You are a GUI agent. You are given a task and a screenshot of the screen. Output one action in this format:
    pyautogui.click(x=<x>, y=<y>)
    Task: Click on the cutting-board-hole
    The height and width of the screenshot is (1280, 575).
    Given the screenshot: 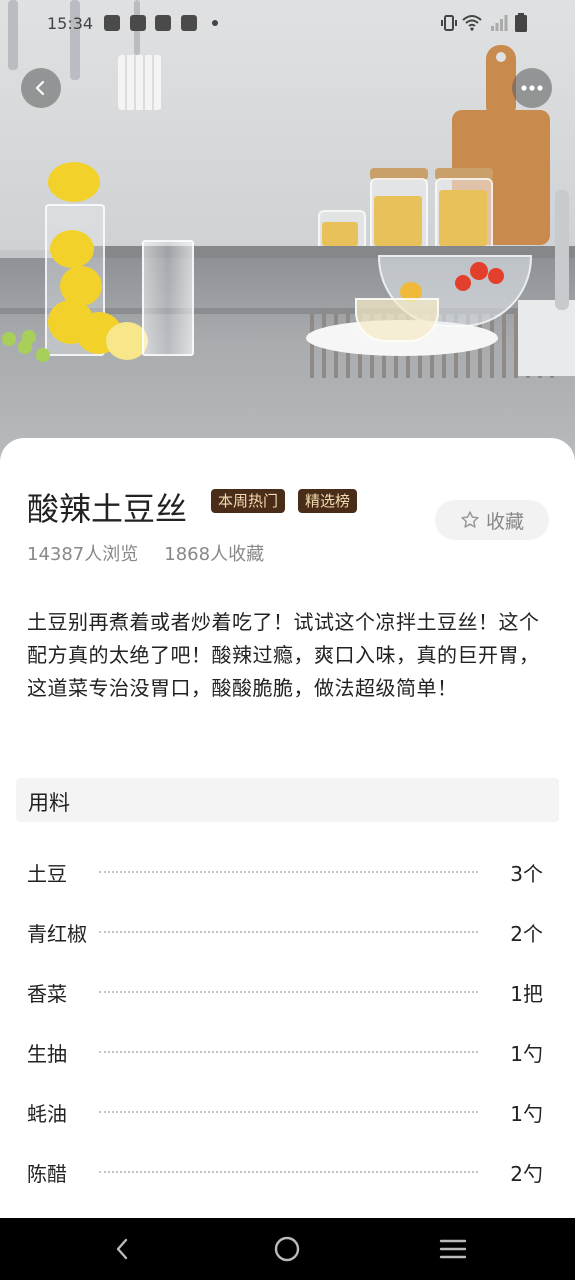 What is the action you would take?
    pyautogui.click(x=501, y=57)
    